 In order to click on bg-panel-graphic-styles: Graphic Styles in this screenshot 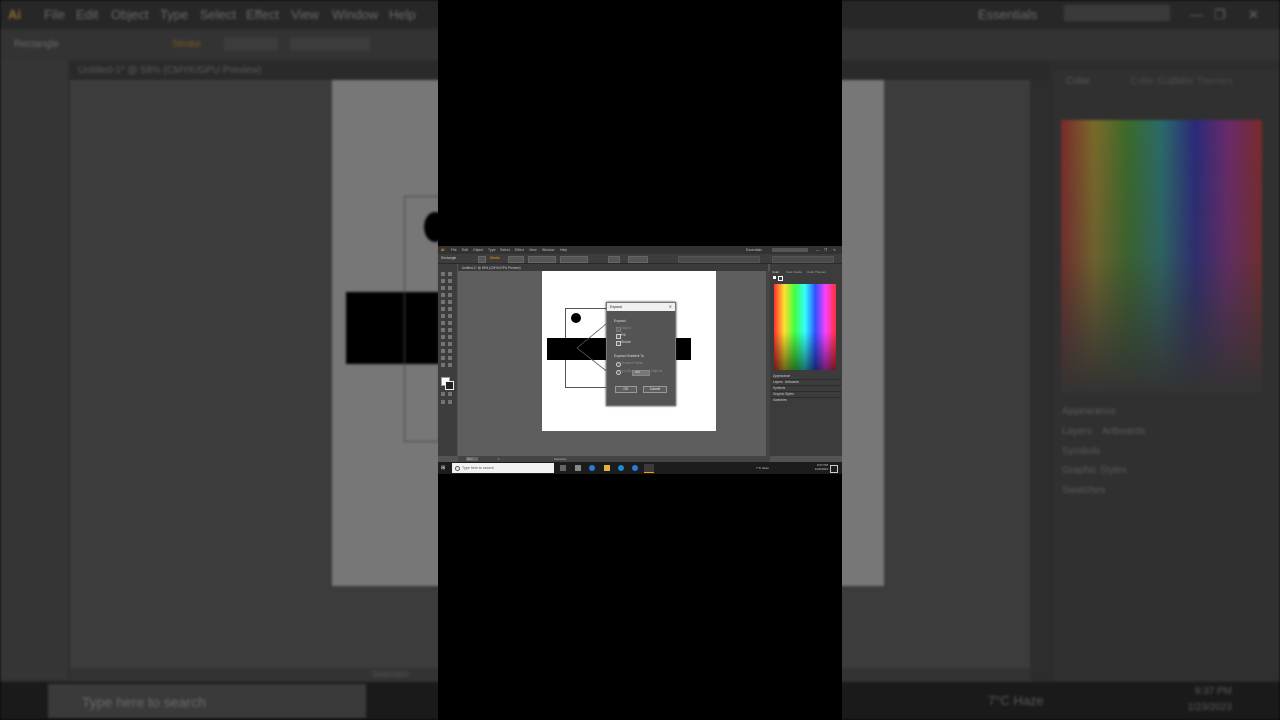, I will do `click(1095, 470)`.